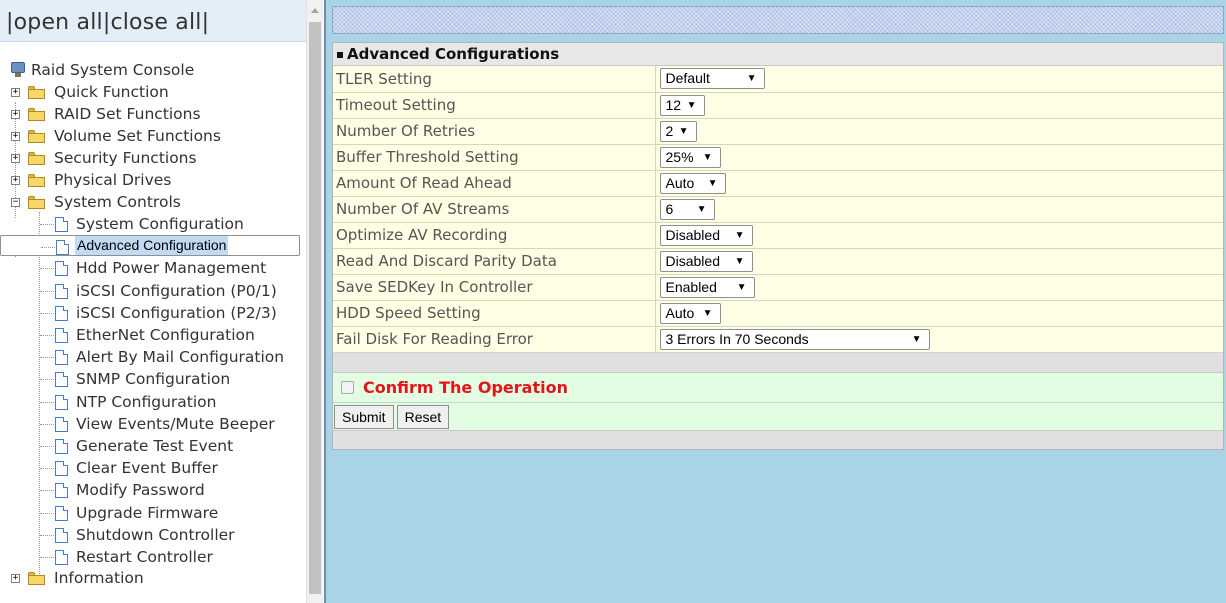 The height and width of the screenshot is (603, 1226). What do you see at coordinates (679, 156) in the screenshot?
I see `select-value: 25%` at bounding box center [679, 156].